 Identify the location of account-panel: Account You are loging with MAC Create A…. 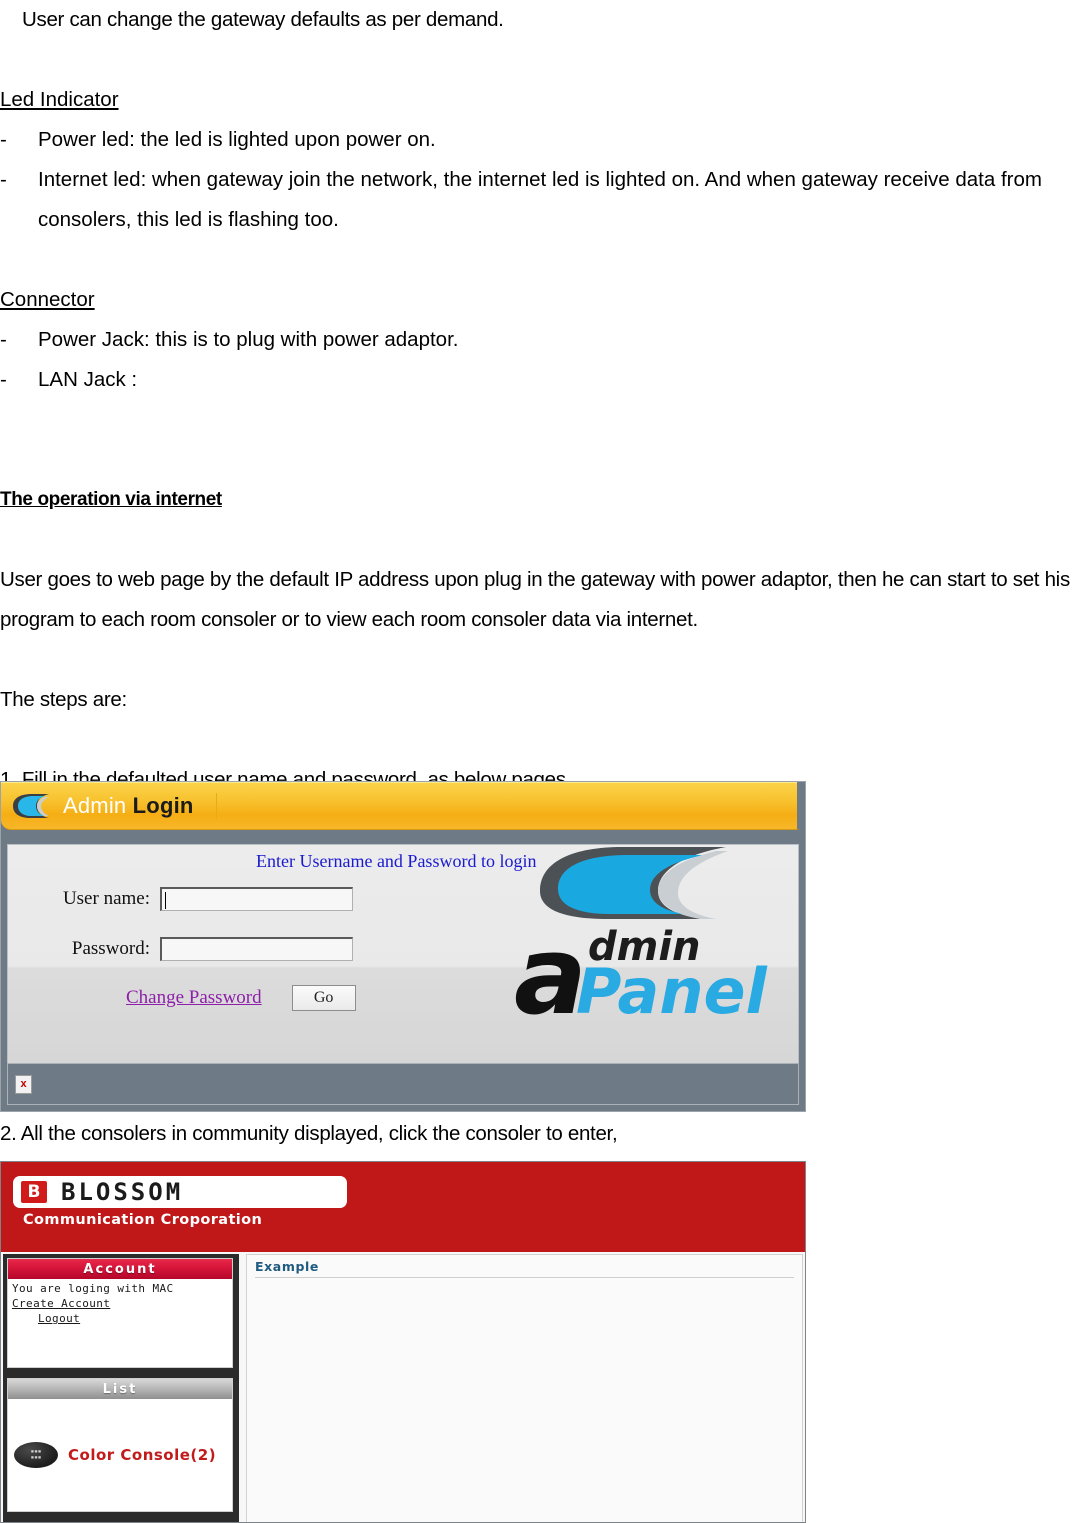
(120, 1313).